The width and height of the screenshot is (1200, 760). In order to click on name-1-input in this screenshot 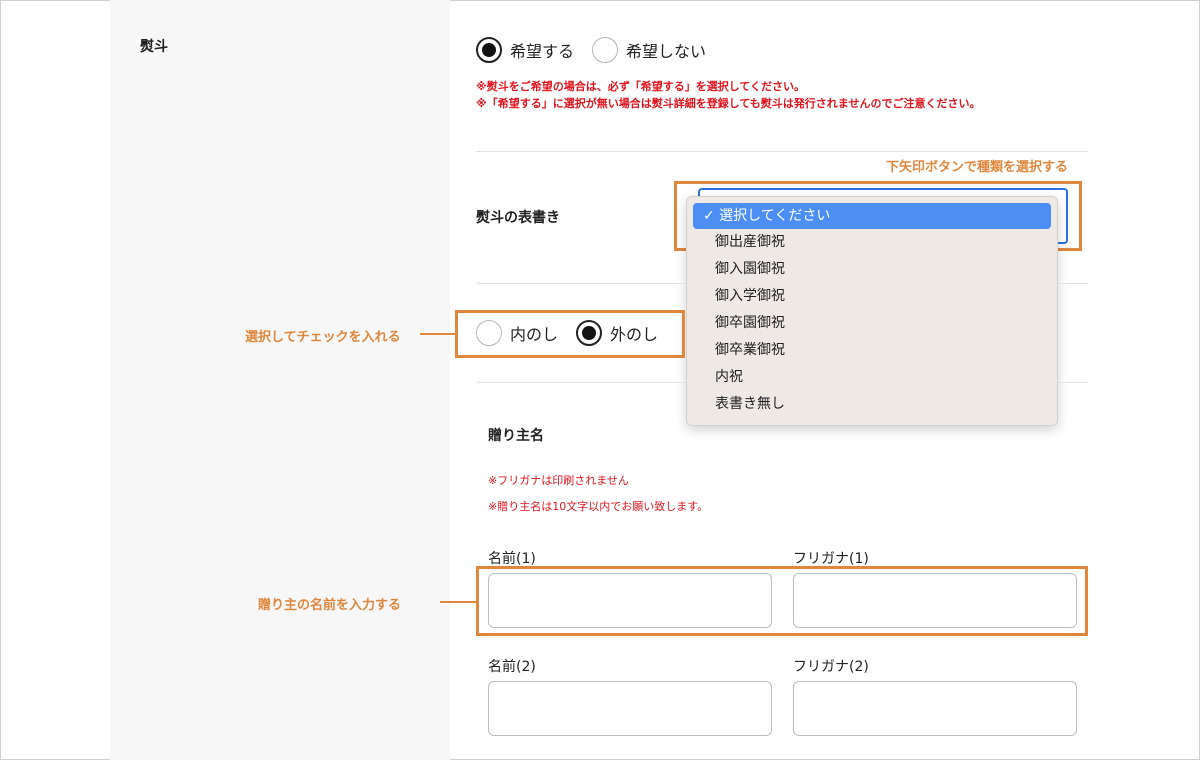, I will do `click(630, 600)`.